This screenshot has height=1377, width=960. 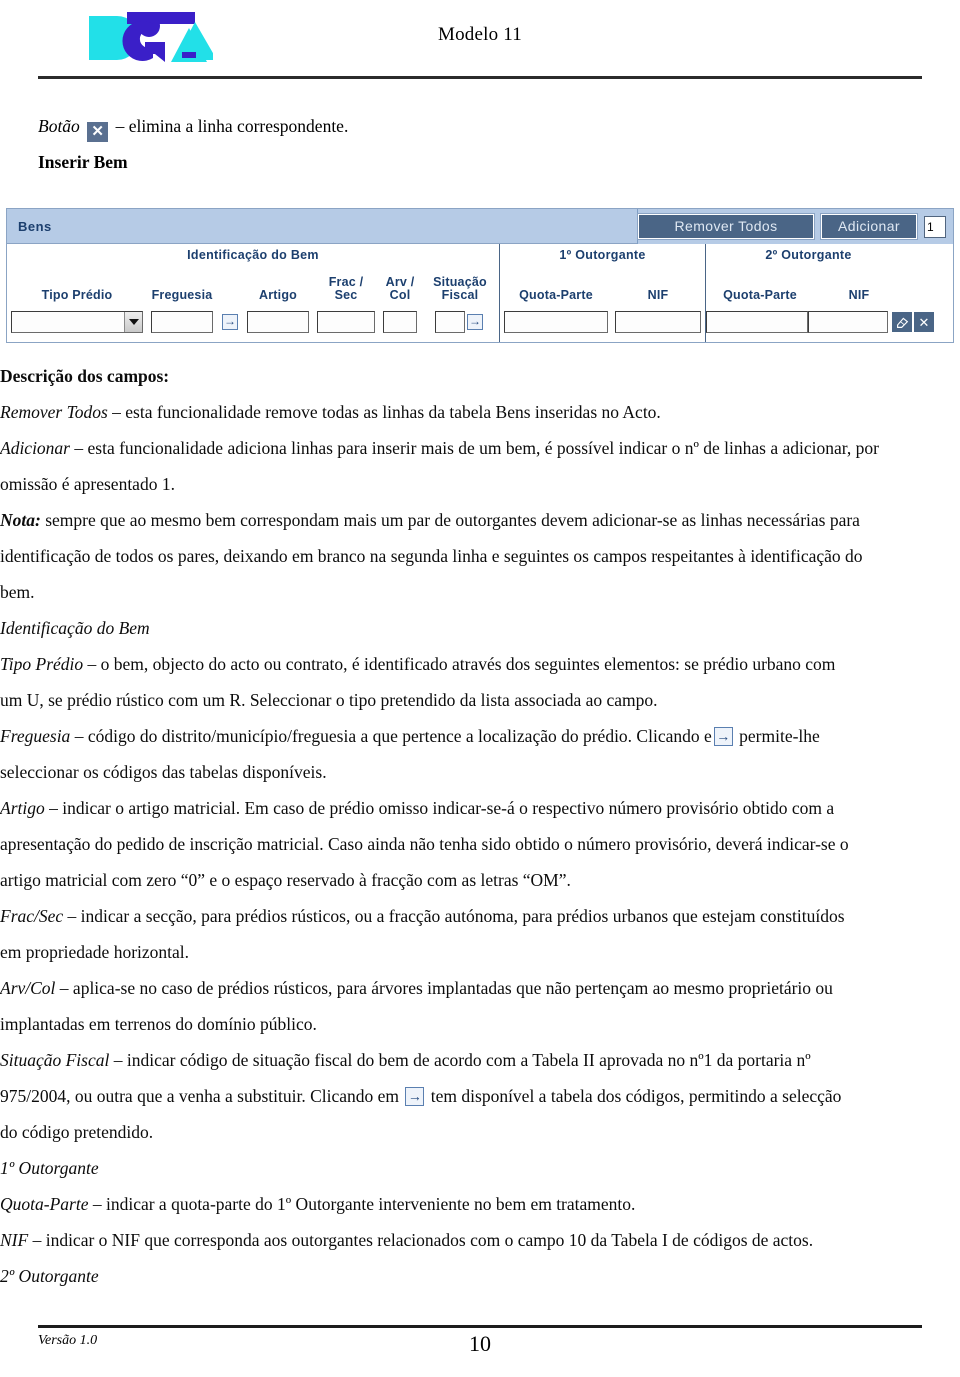 I want to click on col-header-out1-nif: NIF, so click(x=658, y=295).